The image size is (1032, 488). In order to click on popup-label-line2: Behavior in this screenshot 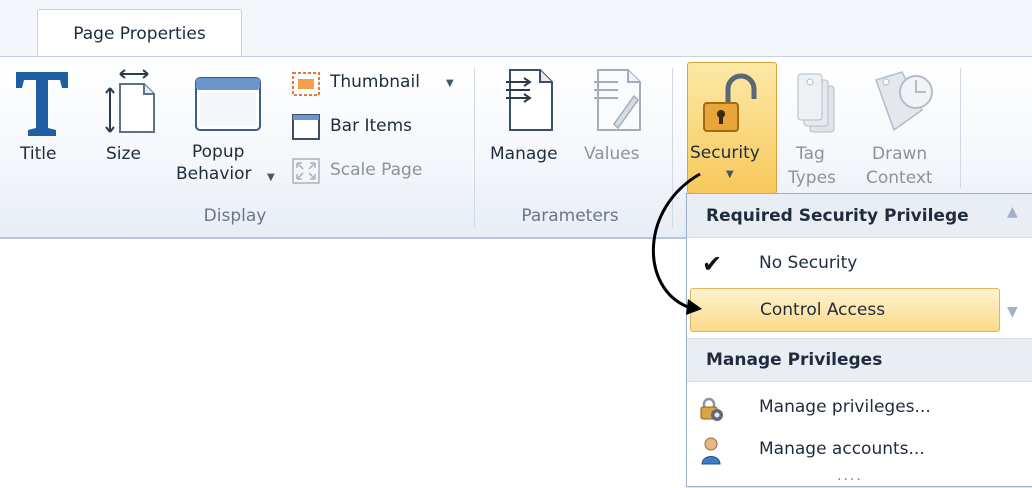, I will do `click(214, 174)`.